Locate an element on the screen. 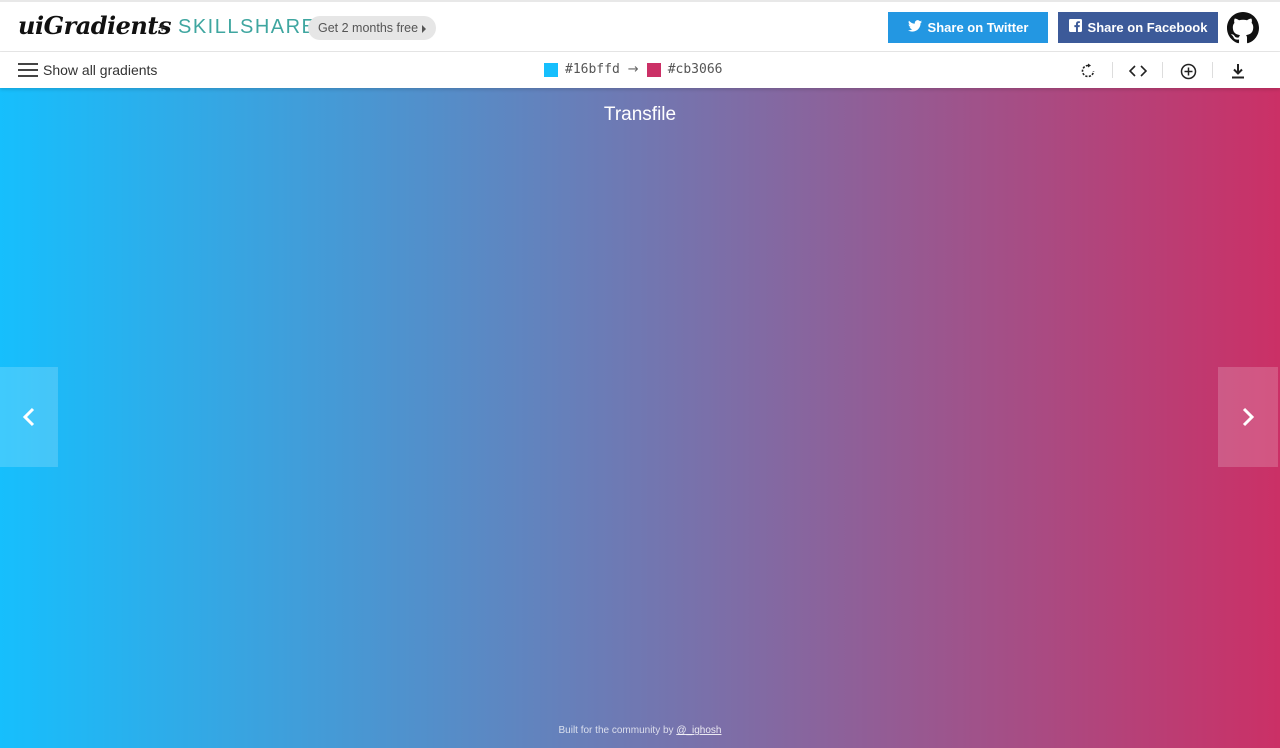 The image size is (1280, 748). footer-credit: Built for the community by @_ighosh is located at coordinates (640, 730).